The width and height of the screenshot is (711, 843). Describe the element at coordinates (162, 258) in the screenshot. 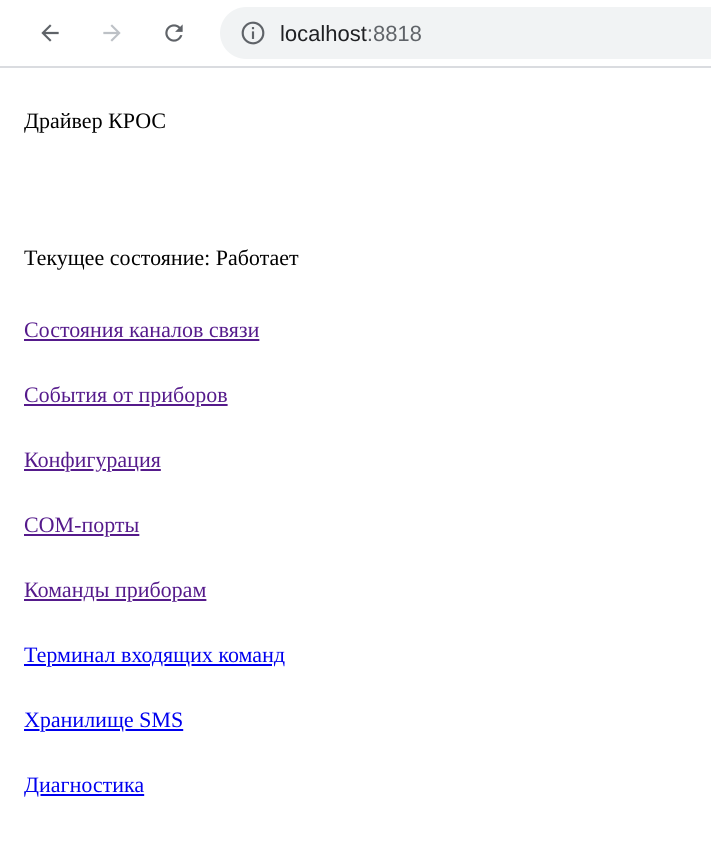

I see `status-text: Текущее состояние: Работает` at that location.